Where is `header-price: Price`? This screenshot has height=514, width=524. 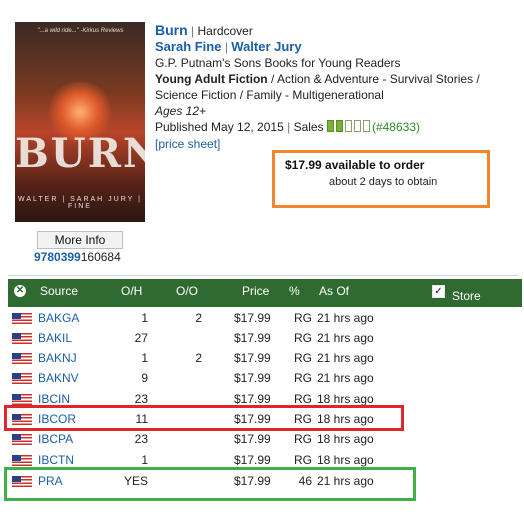 header-price: Price is located at coordinates (255, 291).